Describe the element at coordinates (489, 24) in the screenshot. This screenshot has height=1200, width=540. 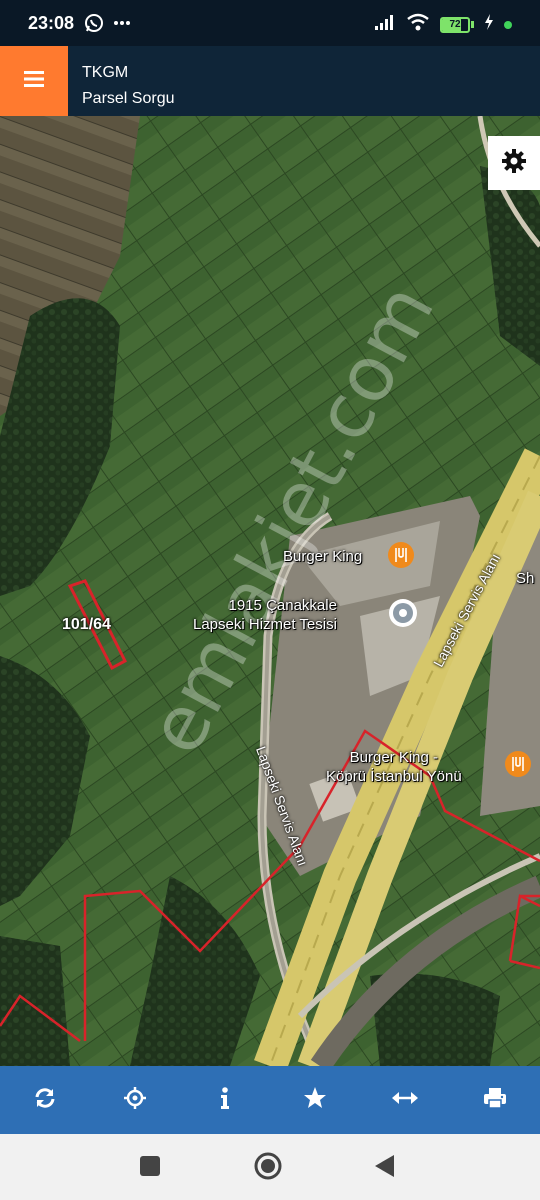
I see `charging-icon` at that location.